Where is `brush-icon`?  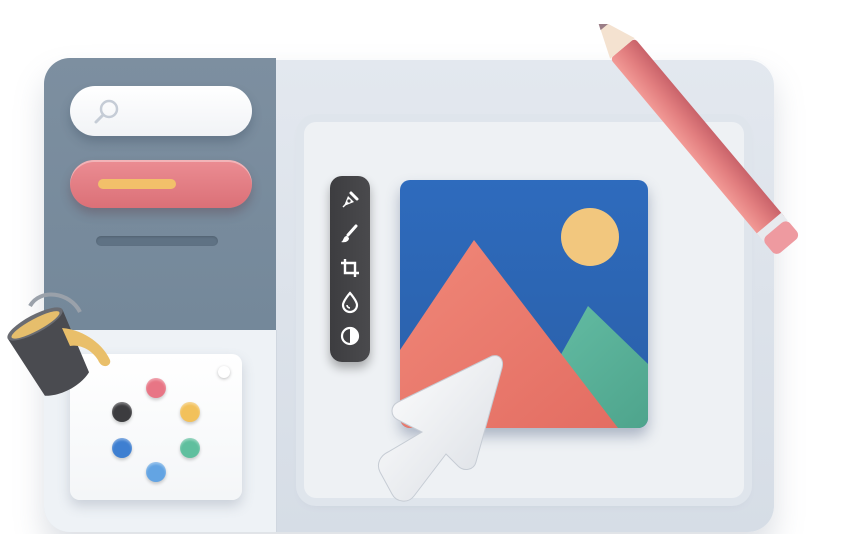 brush-icon is located at coordinates (350, 234).